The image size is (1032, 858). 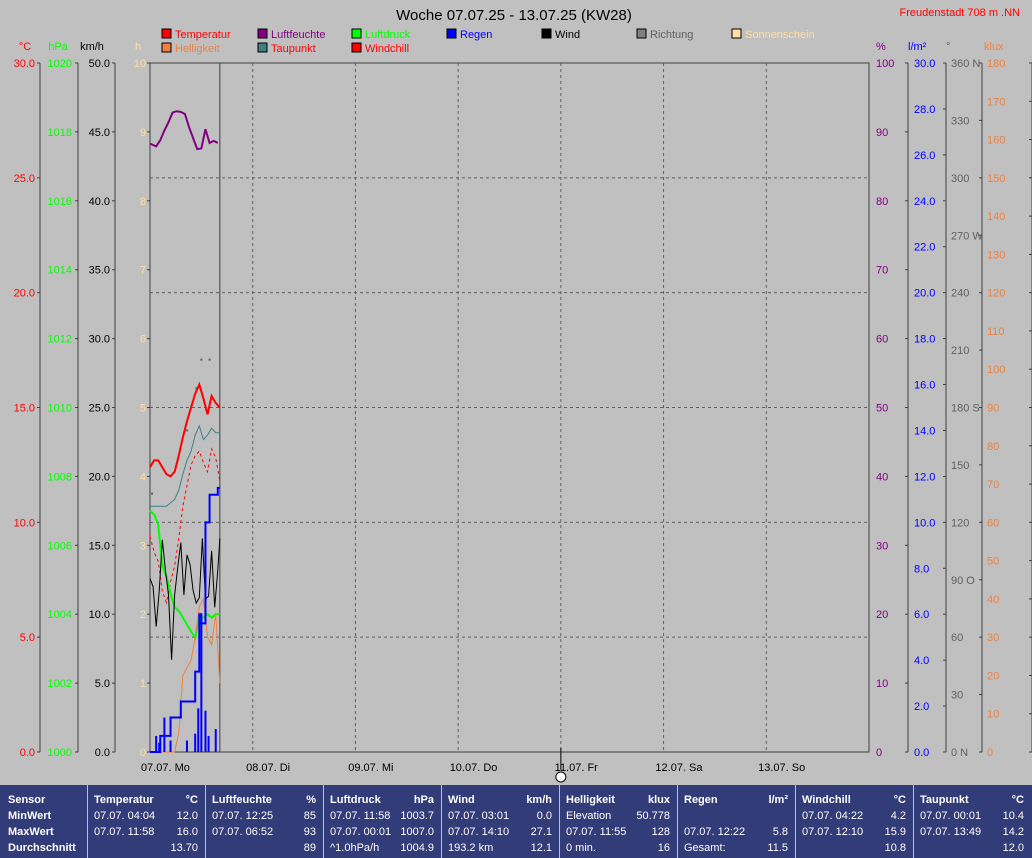 I want to click on axis-tick-label: 1018, so click(x=60, y=133).